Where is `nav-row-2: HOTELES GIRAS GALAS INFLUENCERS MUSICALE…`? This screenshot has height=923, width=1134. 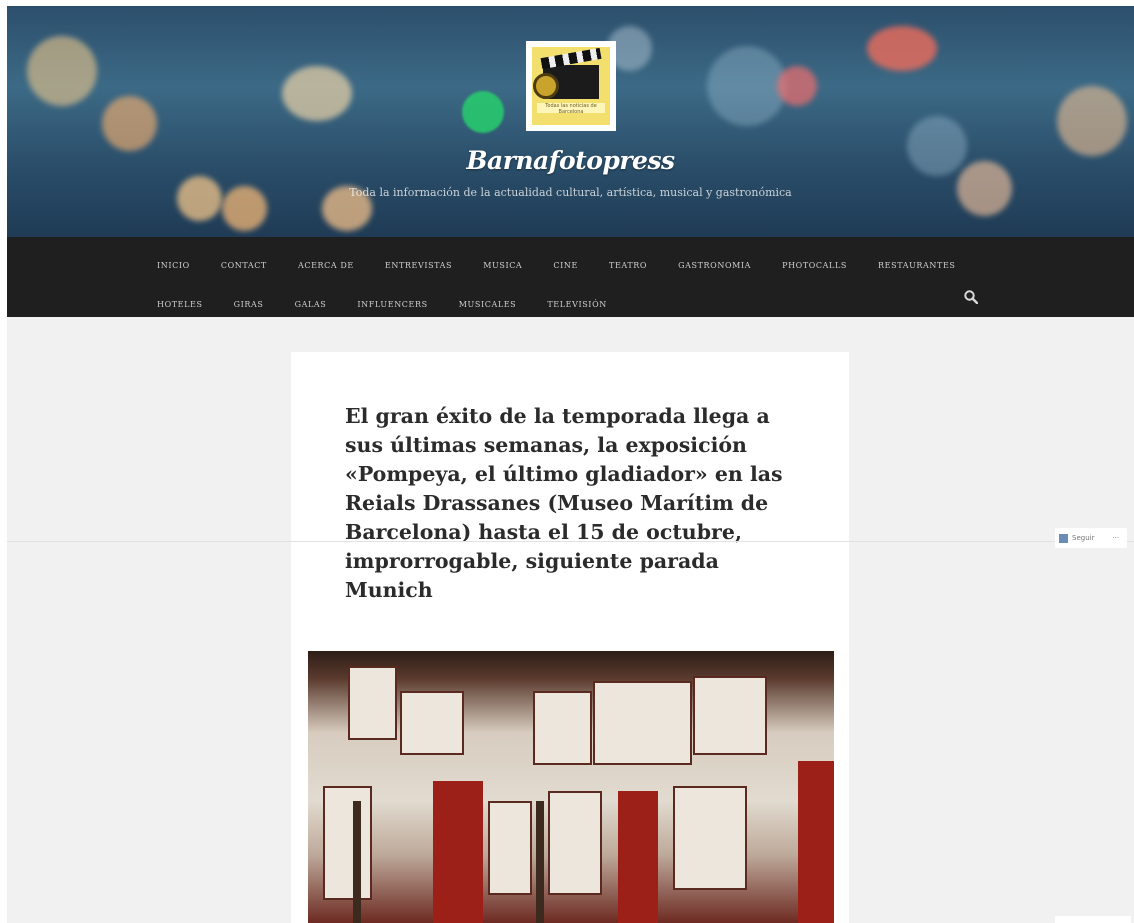
nav-row-2: HOTELES GIRAS GALAS INFLUENCERS MUSICALE… is located at coordinates (395, 301).